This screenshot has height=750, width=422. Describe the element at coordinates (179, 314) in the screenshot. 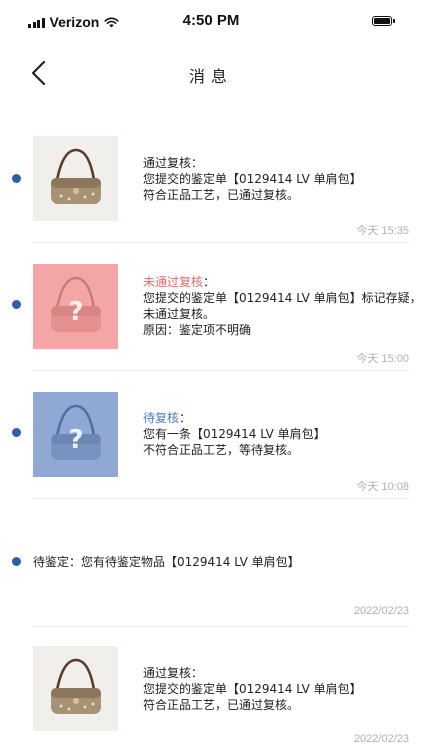

I see `message-line: 未通过复核。` at that location.